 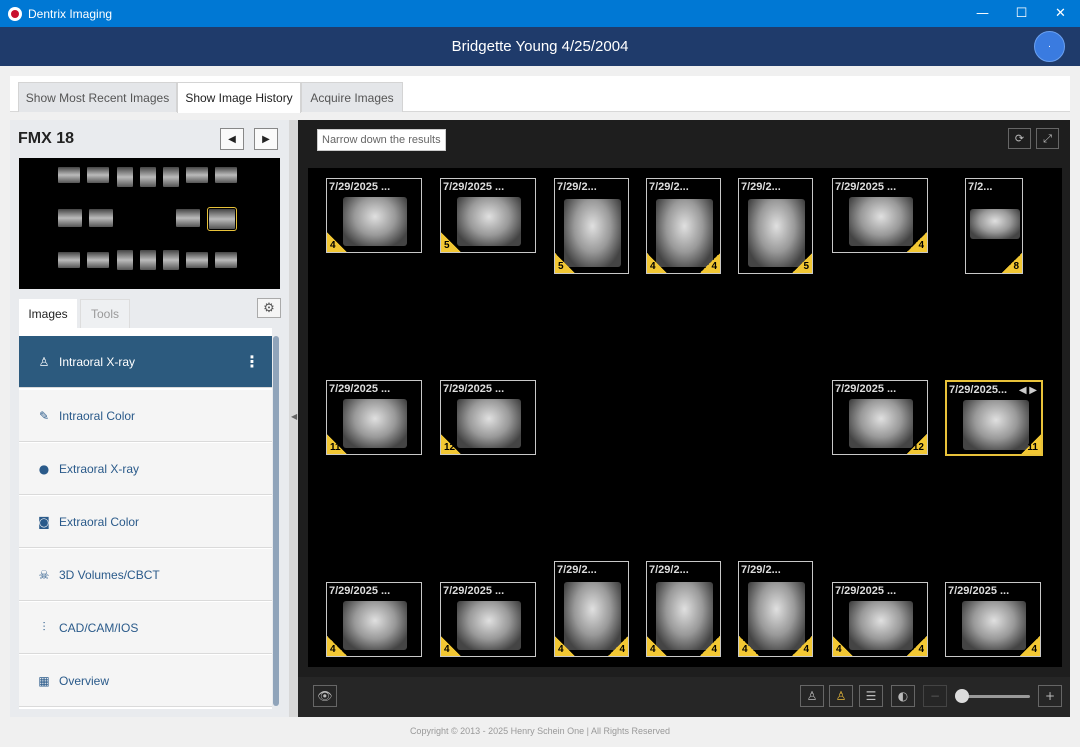 I want to click on tab-images: Images, so click(x=48, y=314).